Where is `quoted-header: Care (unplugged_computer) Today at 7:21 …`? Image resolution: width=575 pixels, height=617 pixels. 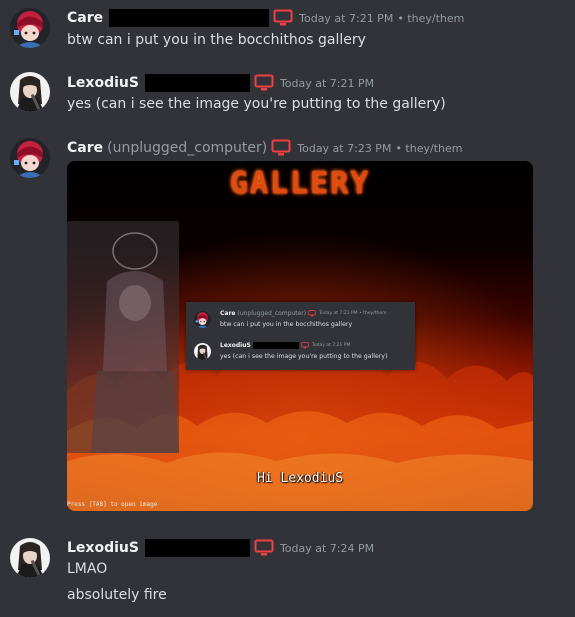
quoted-header: Care (unplugged_computer) Today at 7:21 … is located at coordinates (303, 313).